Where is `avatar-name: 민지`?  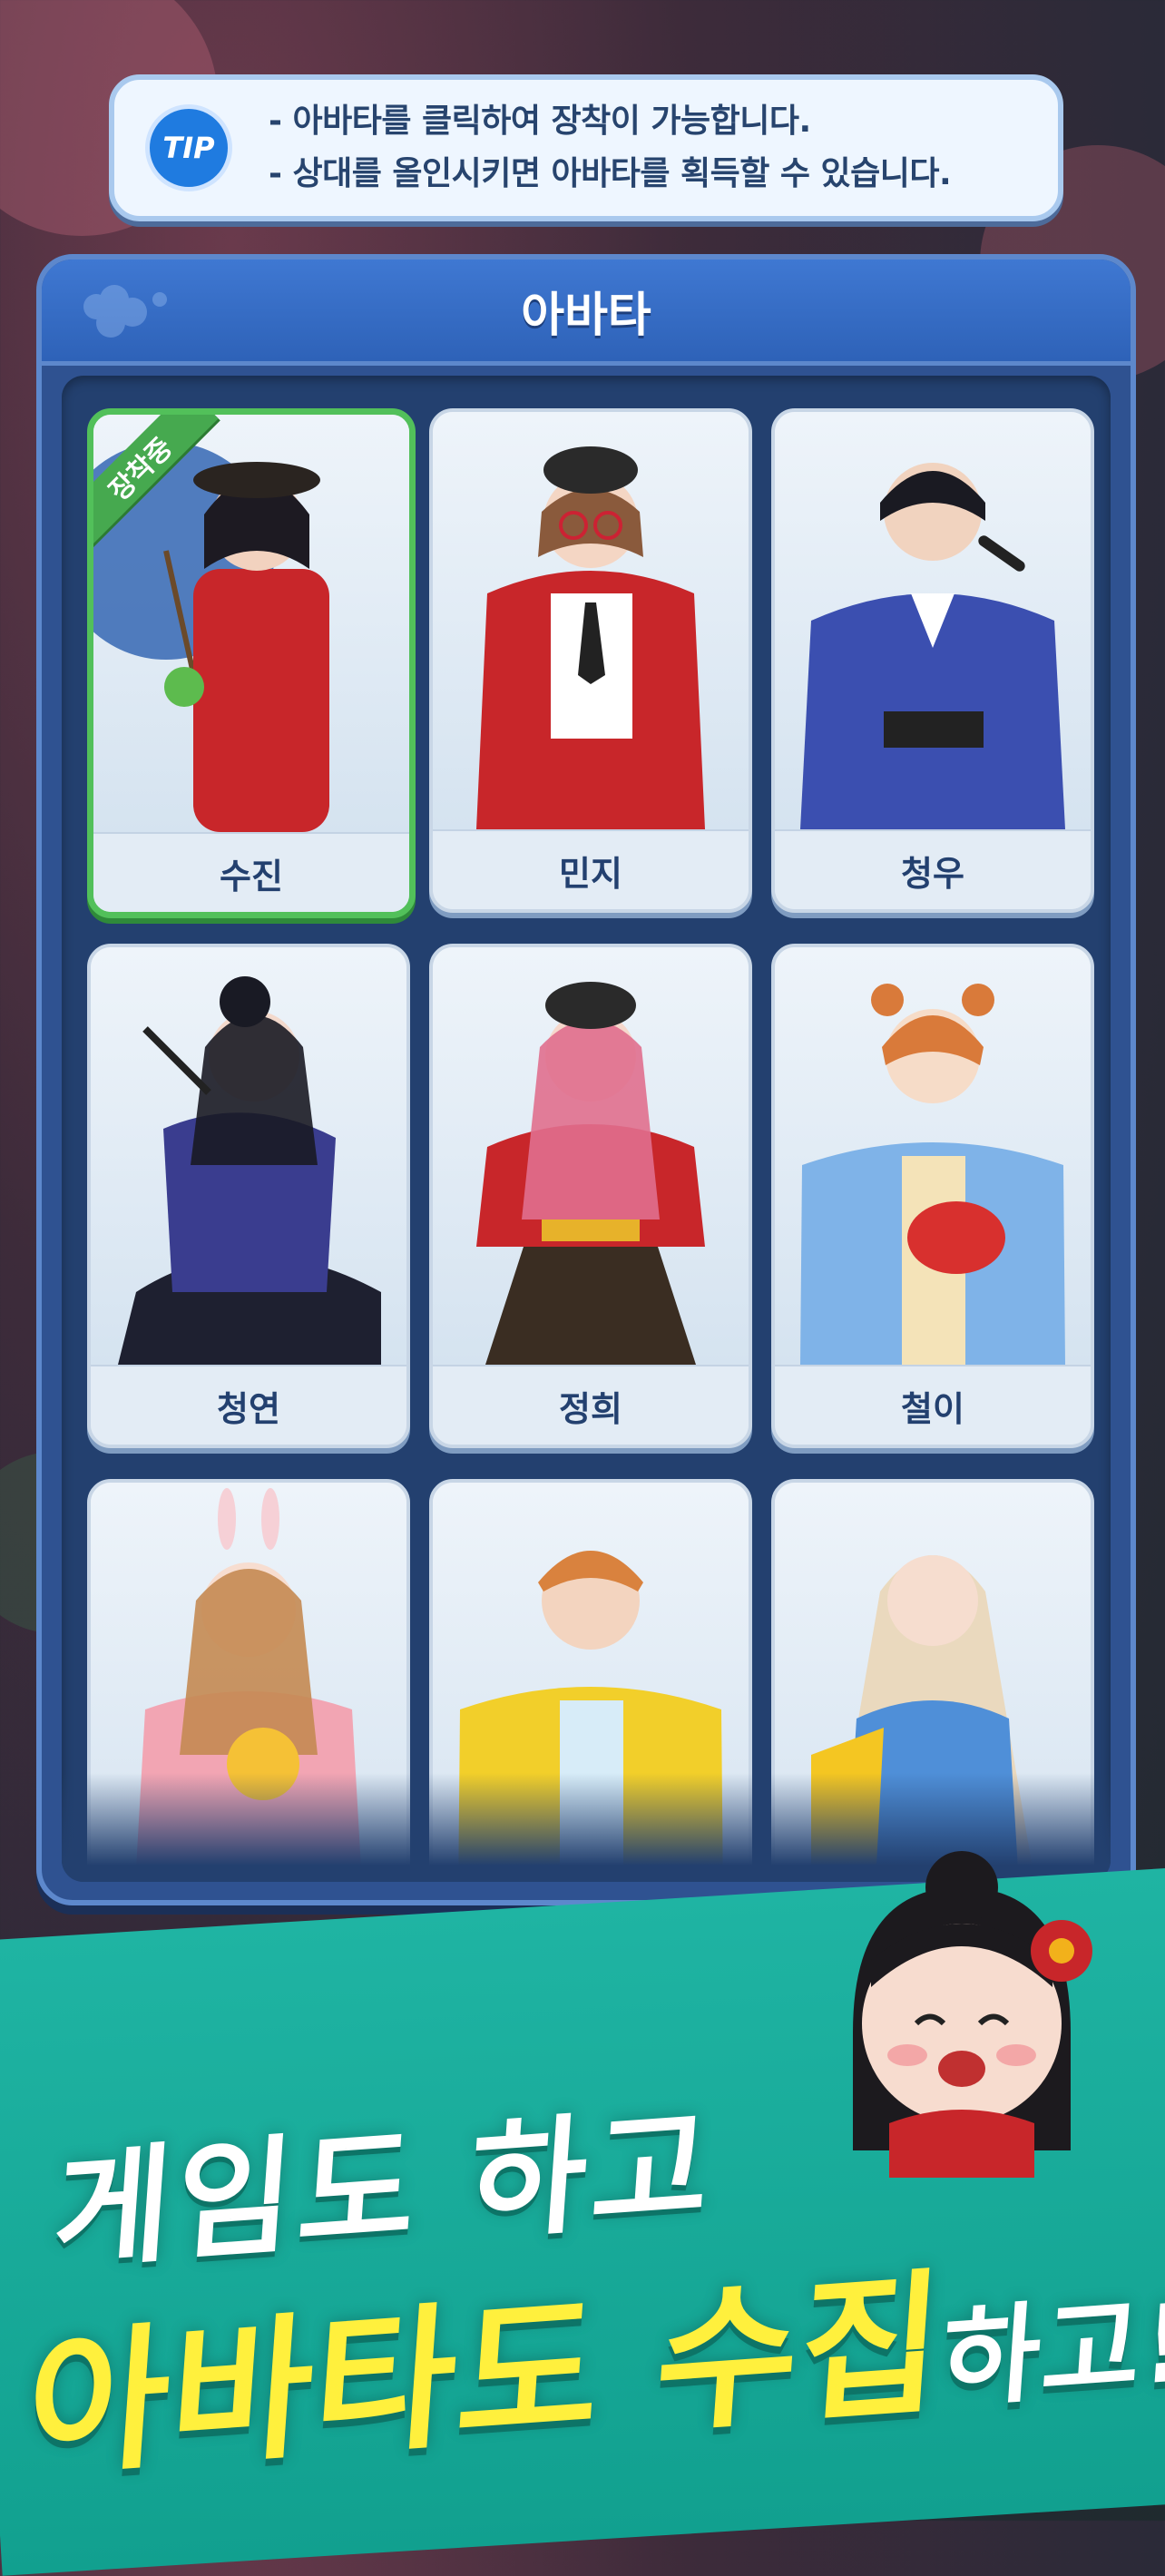
avatar-name: 민지 is located at coordinates (591, 869).